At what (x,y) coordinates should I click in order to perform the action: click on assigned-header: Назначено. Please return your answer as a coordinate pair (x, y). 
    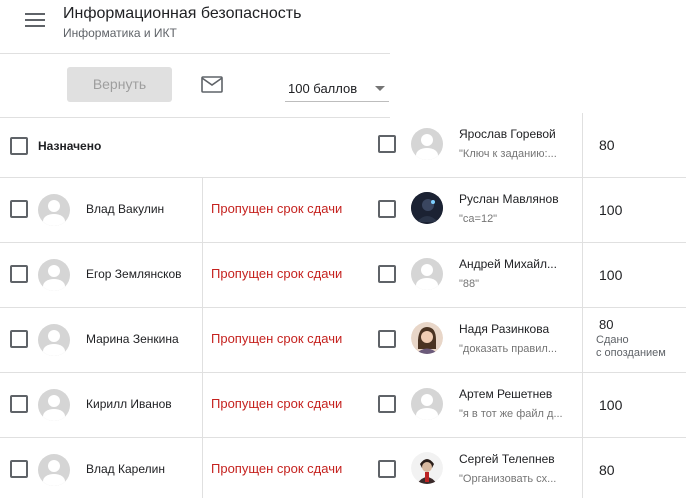
    Looking at the image, I should click on (185, 148).